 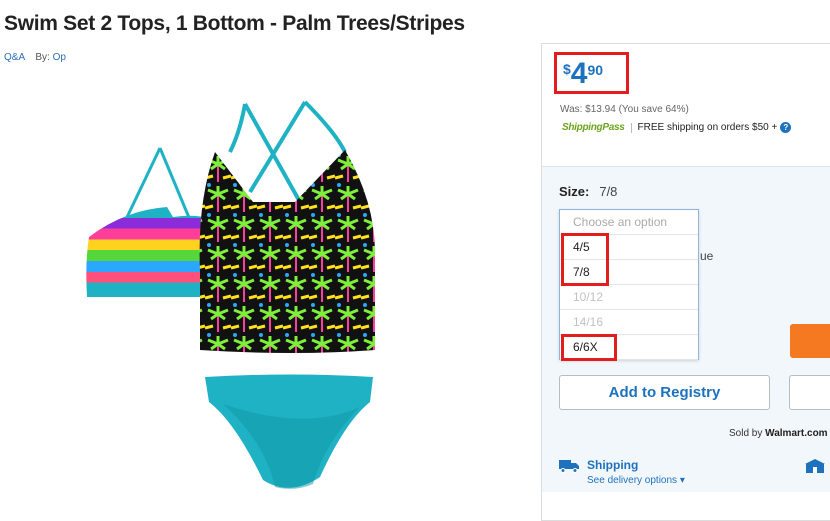 What do you see at coordinates (595, 70) in the screenshot?
I see `price-cents: 90` at bounding box center [595, 70].